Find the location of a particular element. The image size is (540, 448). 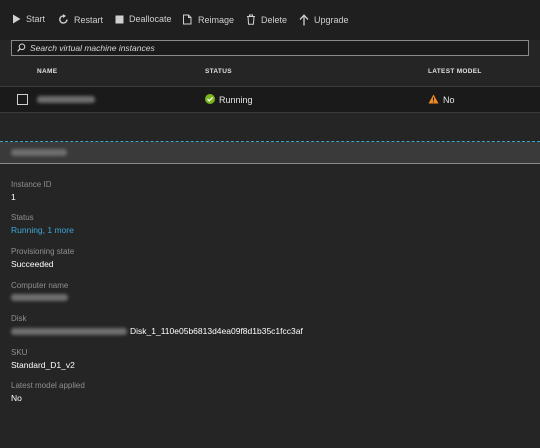

reimage-button: Reimage is located at coordinates (208, 19).